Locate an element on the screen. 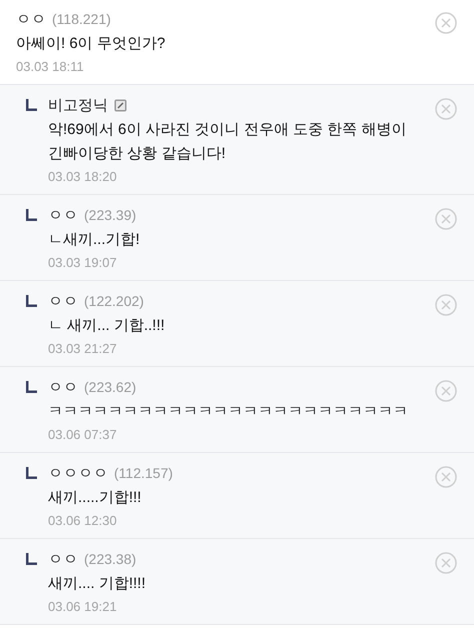  nickname: 비고정닉 is located at coordinates (78, 105).